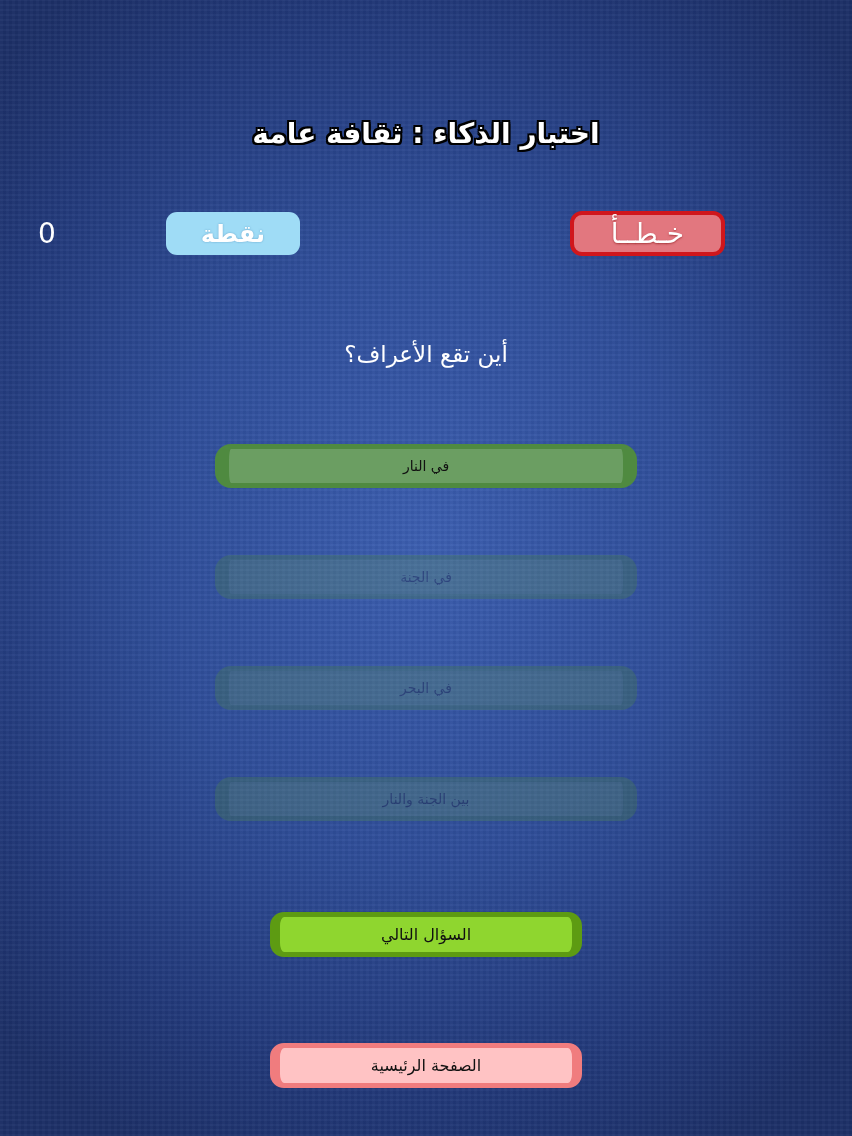 The image size is (852, 1136). I want to click on question-text: أين تقع الأعراف؟, so click(426, 354).